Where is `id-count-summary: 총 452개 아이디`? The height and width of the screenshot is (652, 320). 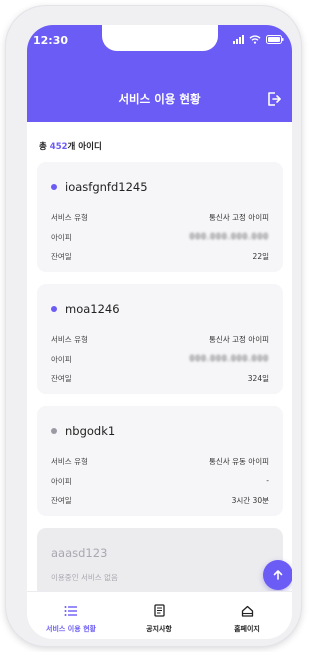
id-count-summary: 총 452개 아이디 is located at coordinates (70, 146).